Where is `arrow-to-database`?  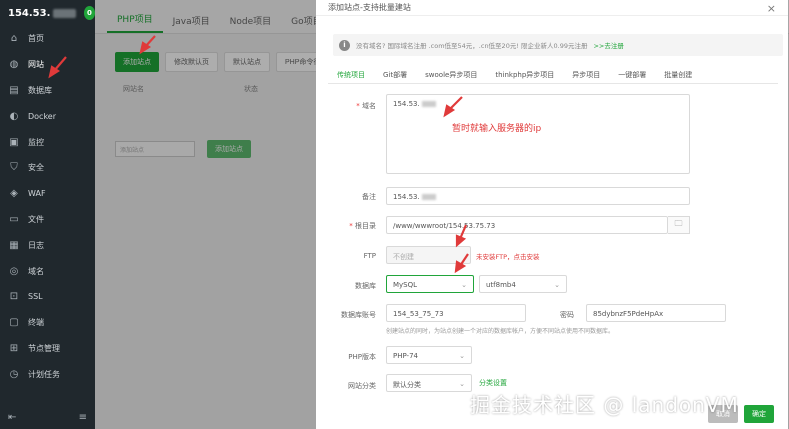
arrow-to-database is located at coordinates (461, 263).